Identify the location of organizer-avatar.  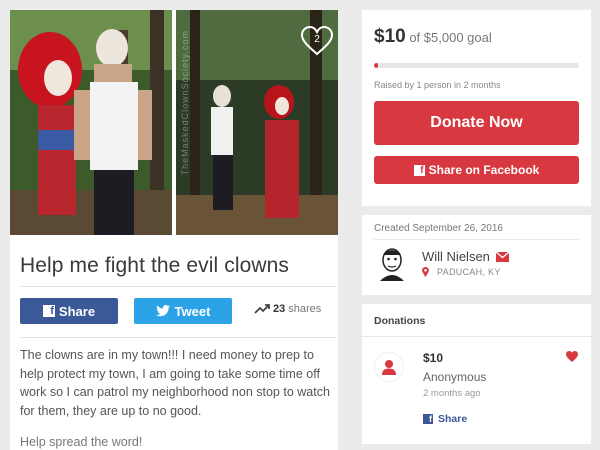
(392, 263).